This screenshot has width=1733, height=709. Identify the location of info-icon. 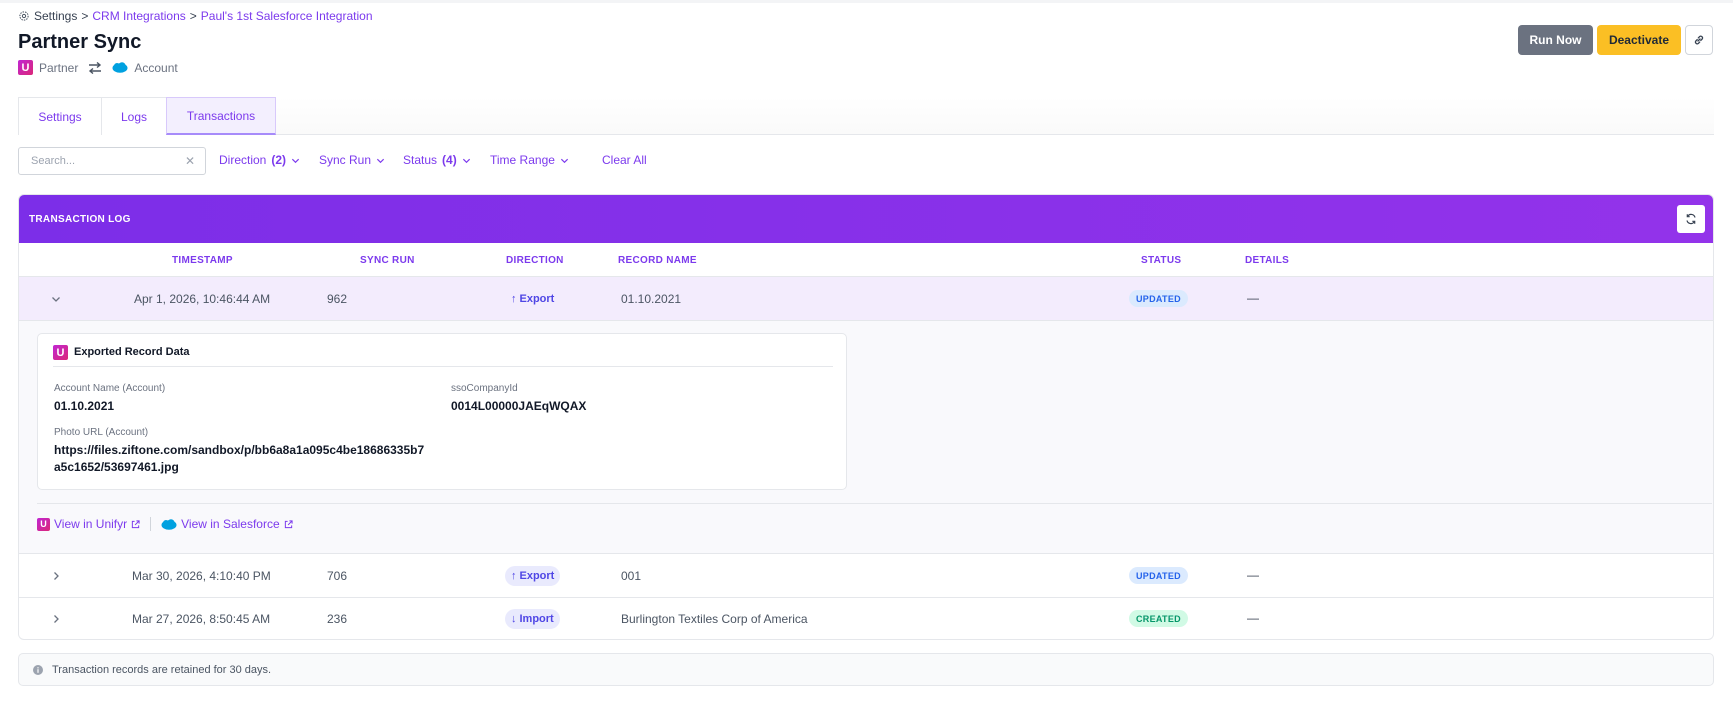
(38, 669).